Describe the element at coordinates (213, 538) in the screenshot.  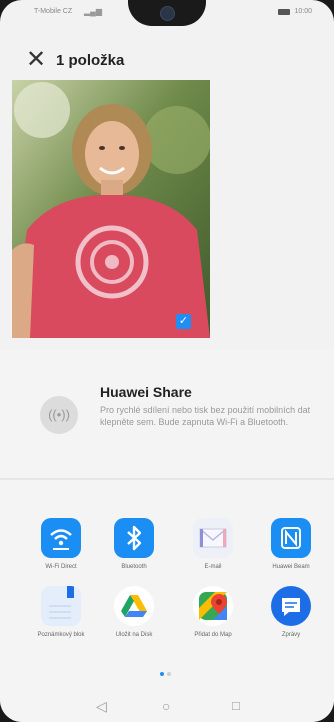
I see `email-icon` at that location.